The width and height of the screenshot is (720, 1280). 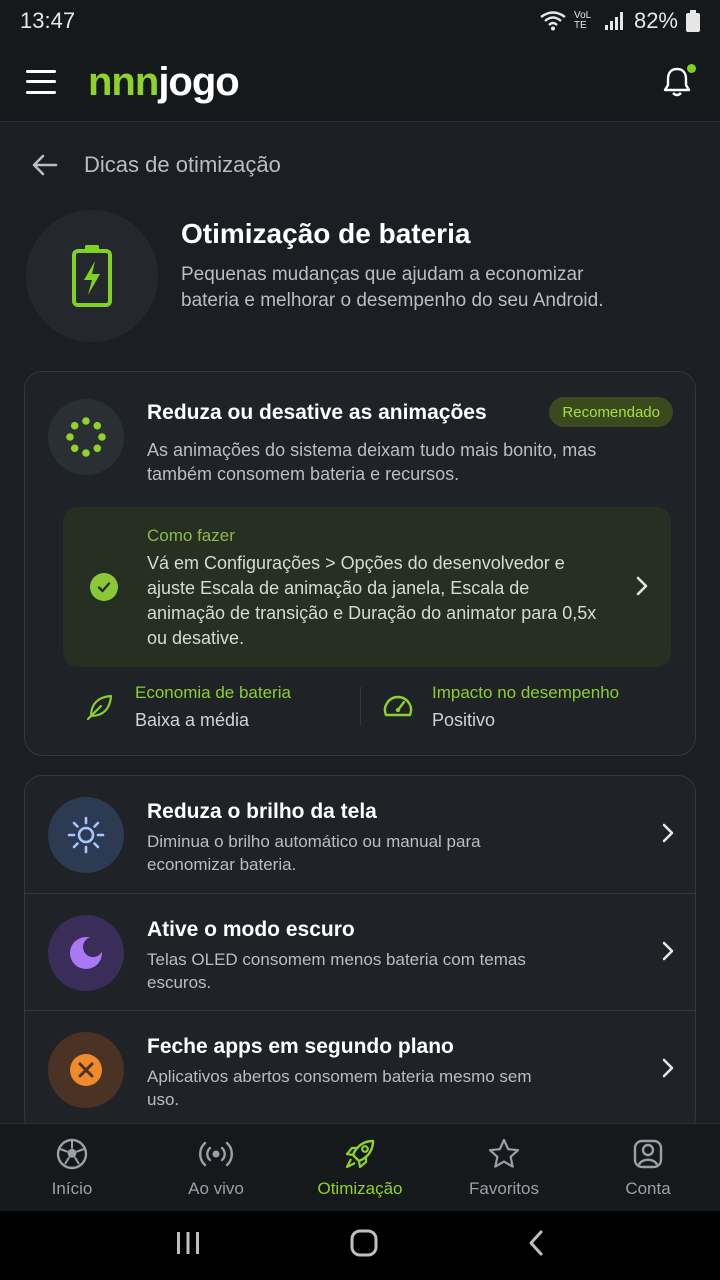 I want to click on animation-icon-container, so click(x=86, y=437).